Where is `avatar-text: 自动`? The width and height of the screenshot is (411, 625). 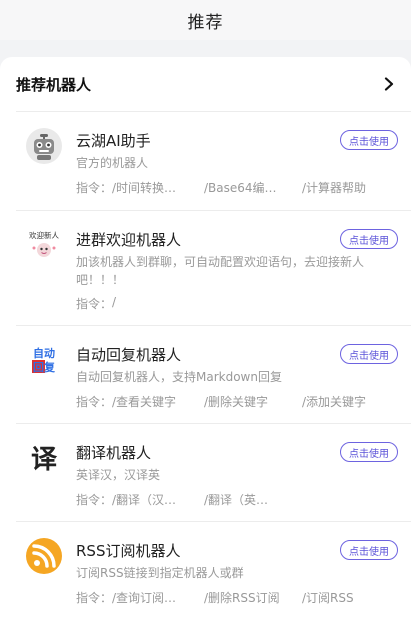
avatar-text: 自动 is located at coordinates (44, 353).